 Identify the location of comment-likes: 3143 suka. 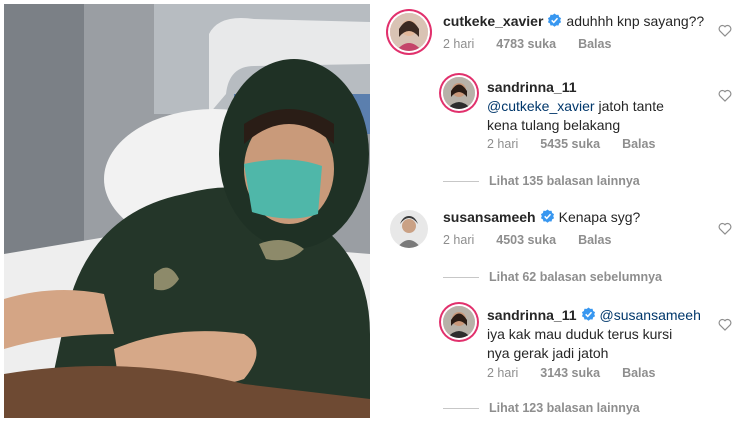
(570, 373).